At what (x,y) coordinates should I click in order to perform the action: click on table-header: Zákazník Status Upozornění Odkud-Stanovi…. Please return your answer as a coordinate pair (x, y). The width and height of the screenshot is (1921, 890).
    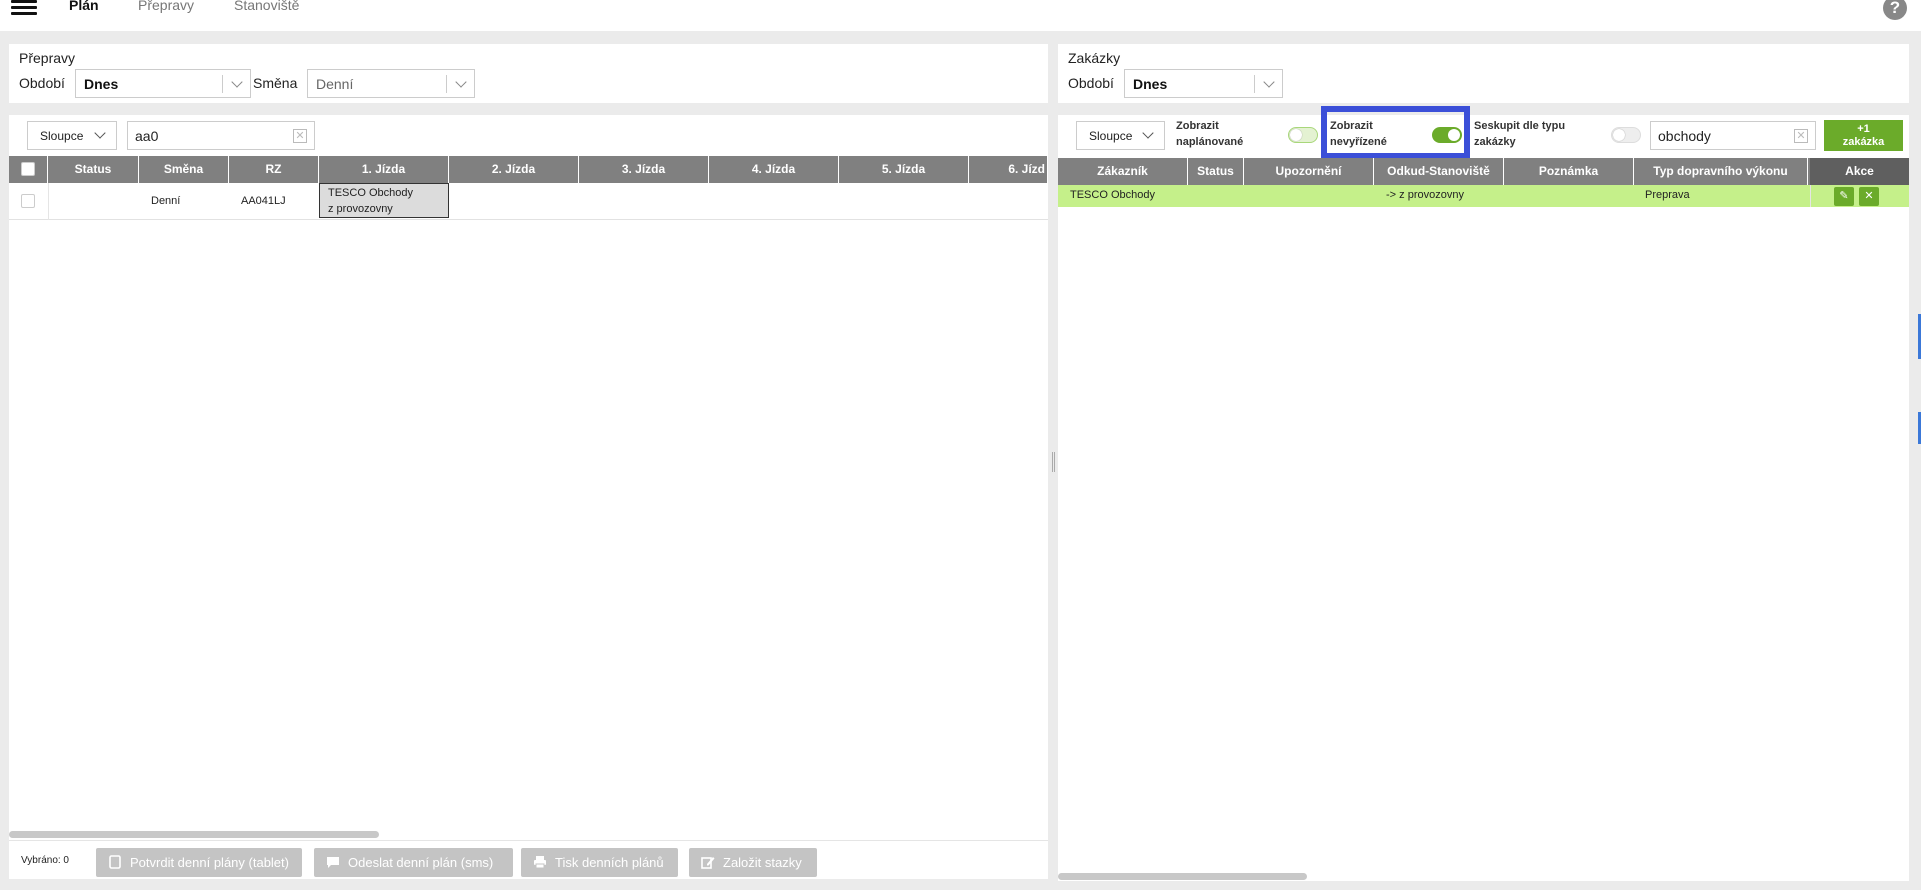
    Looking at the image, I should click on (1483, 171).